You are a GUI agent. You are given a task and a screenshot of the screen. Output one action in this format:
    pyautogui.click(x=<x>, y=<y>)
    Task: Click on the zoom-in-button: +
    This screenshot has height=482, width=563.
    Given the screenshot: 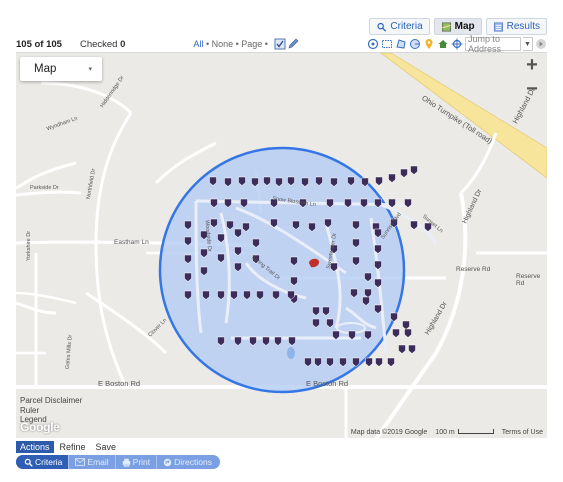 What is the action you would take?
    pyautogui.click(x=532, y=65)
    